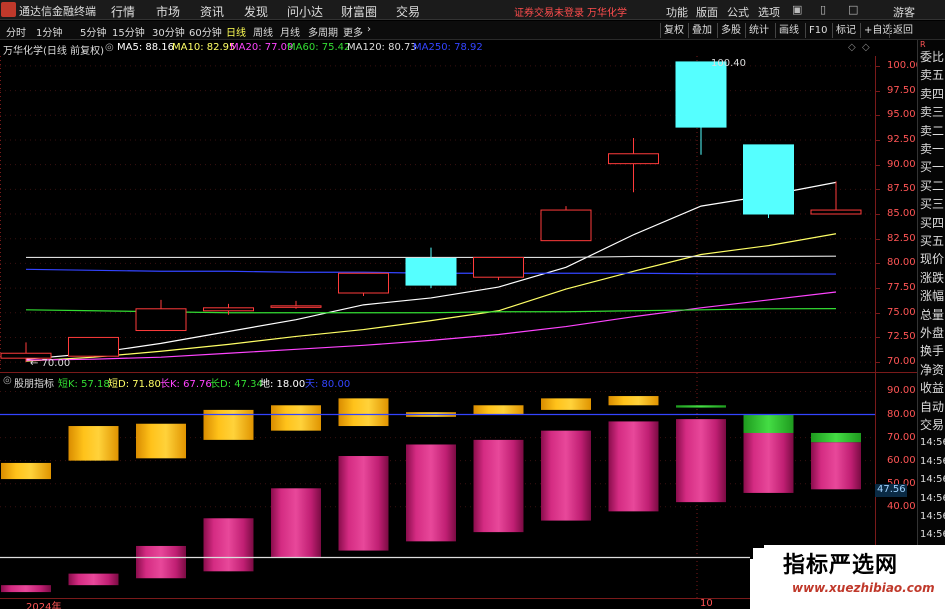 This screenshot has height=609, width=945. I want to click on sidebar-item: 交易, so click(932, 425).